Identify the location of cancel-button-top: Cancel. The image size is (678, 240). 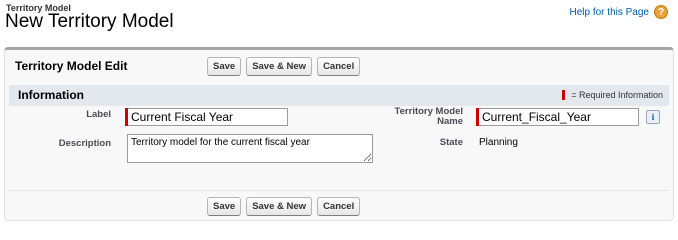
(339, 66).